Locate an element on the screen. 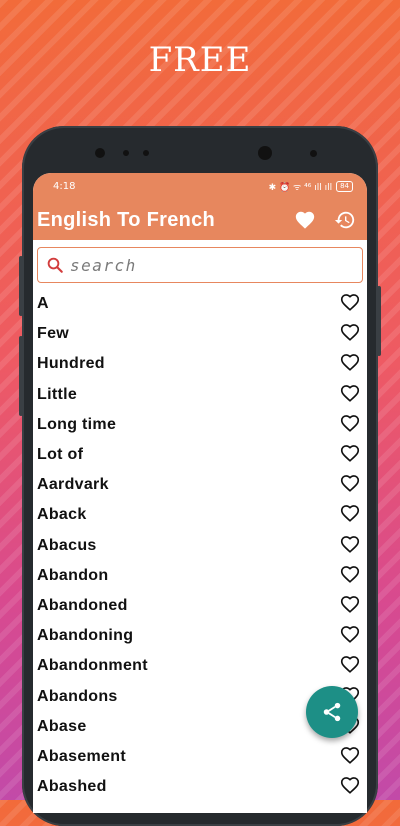 The image size is (400, 826). word-label: Abashed is located at coordinates (72, 787).